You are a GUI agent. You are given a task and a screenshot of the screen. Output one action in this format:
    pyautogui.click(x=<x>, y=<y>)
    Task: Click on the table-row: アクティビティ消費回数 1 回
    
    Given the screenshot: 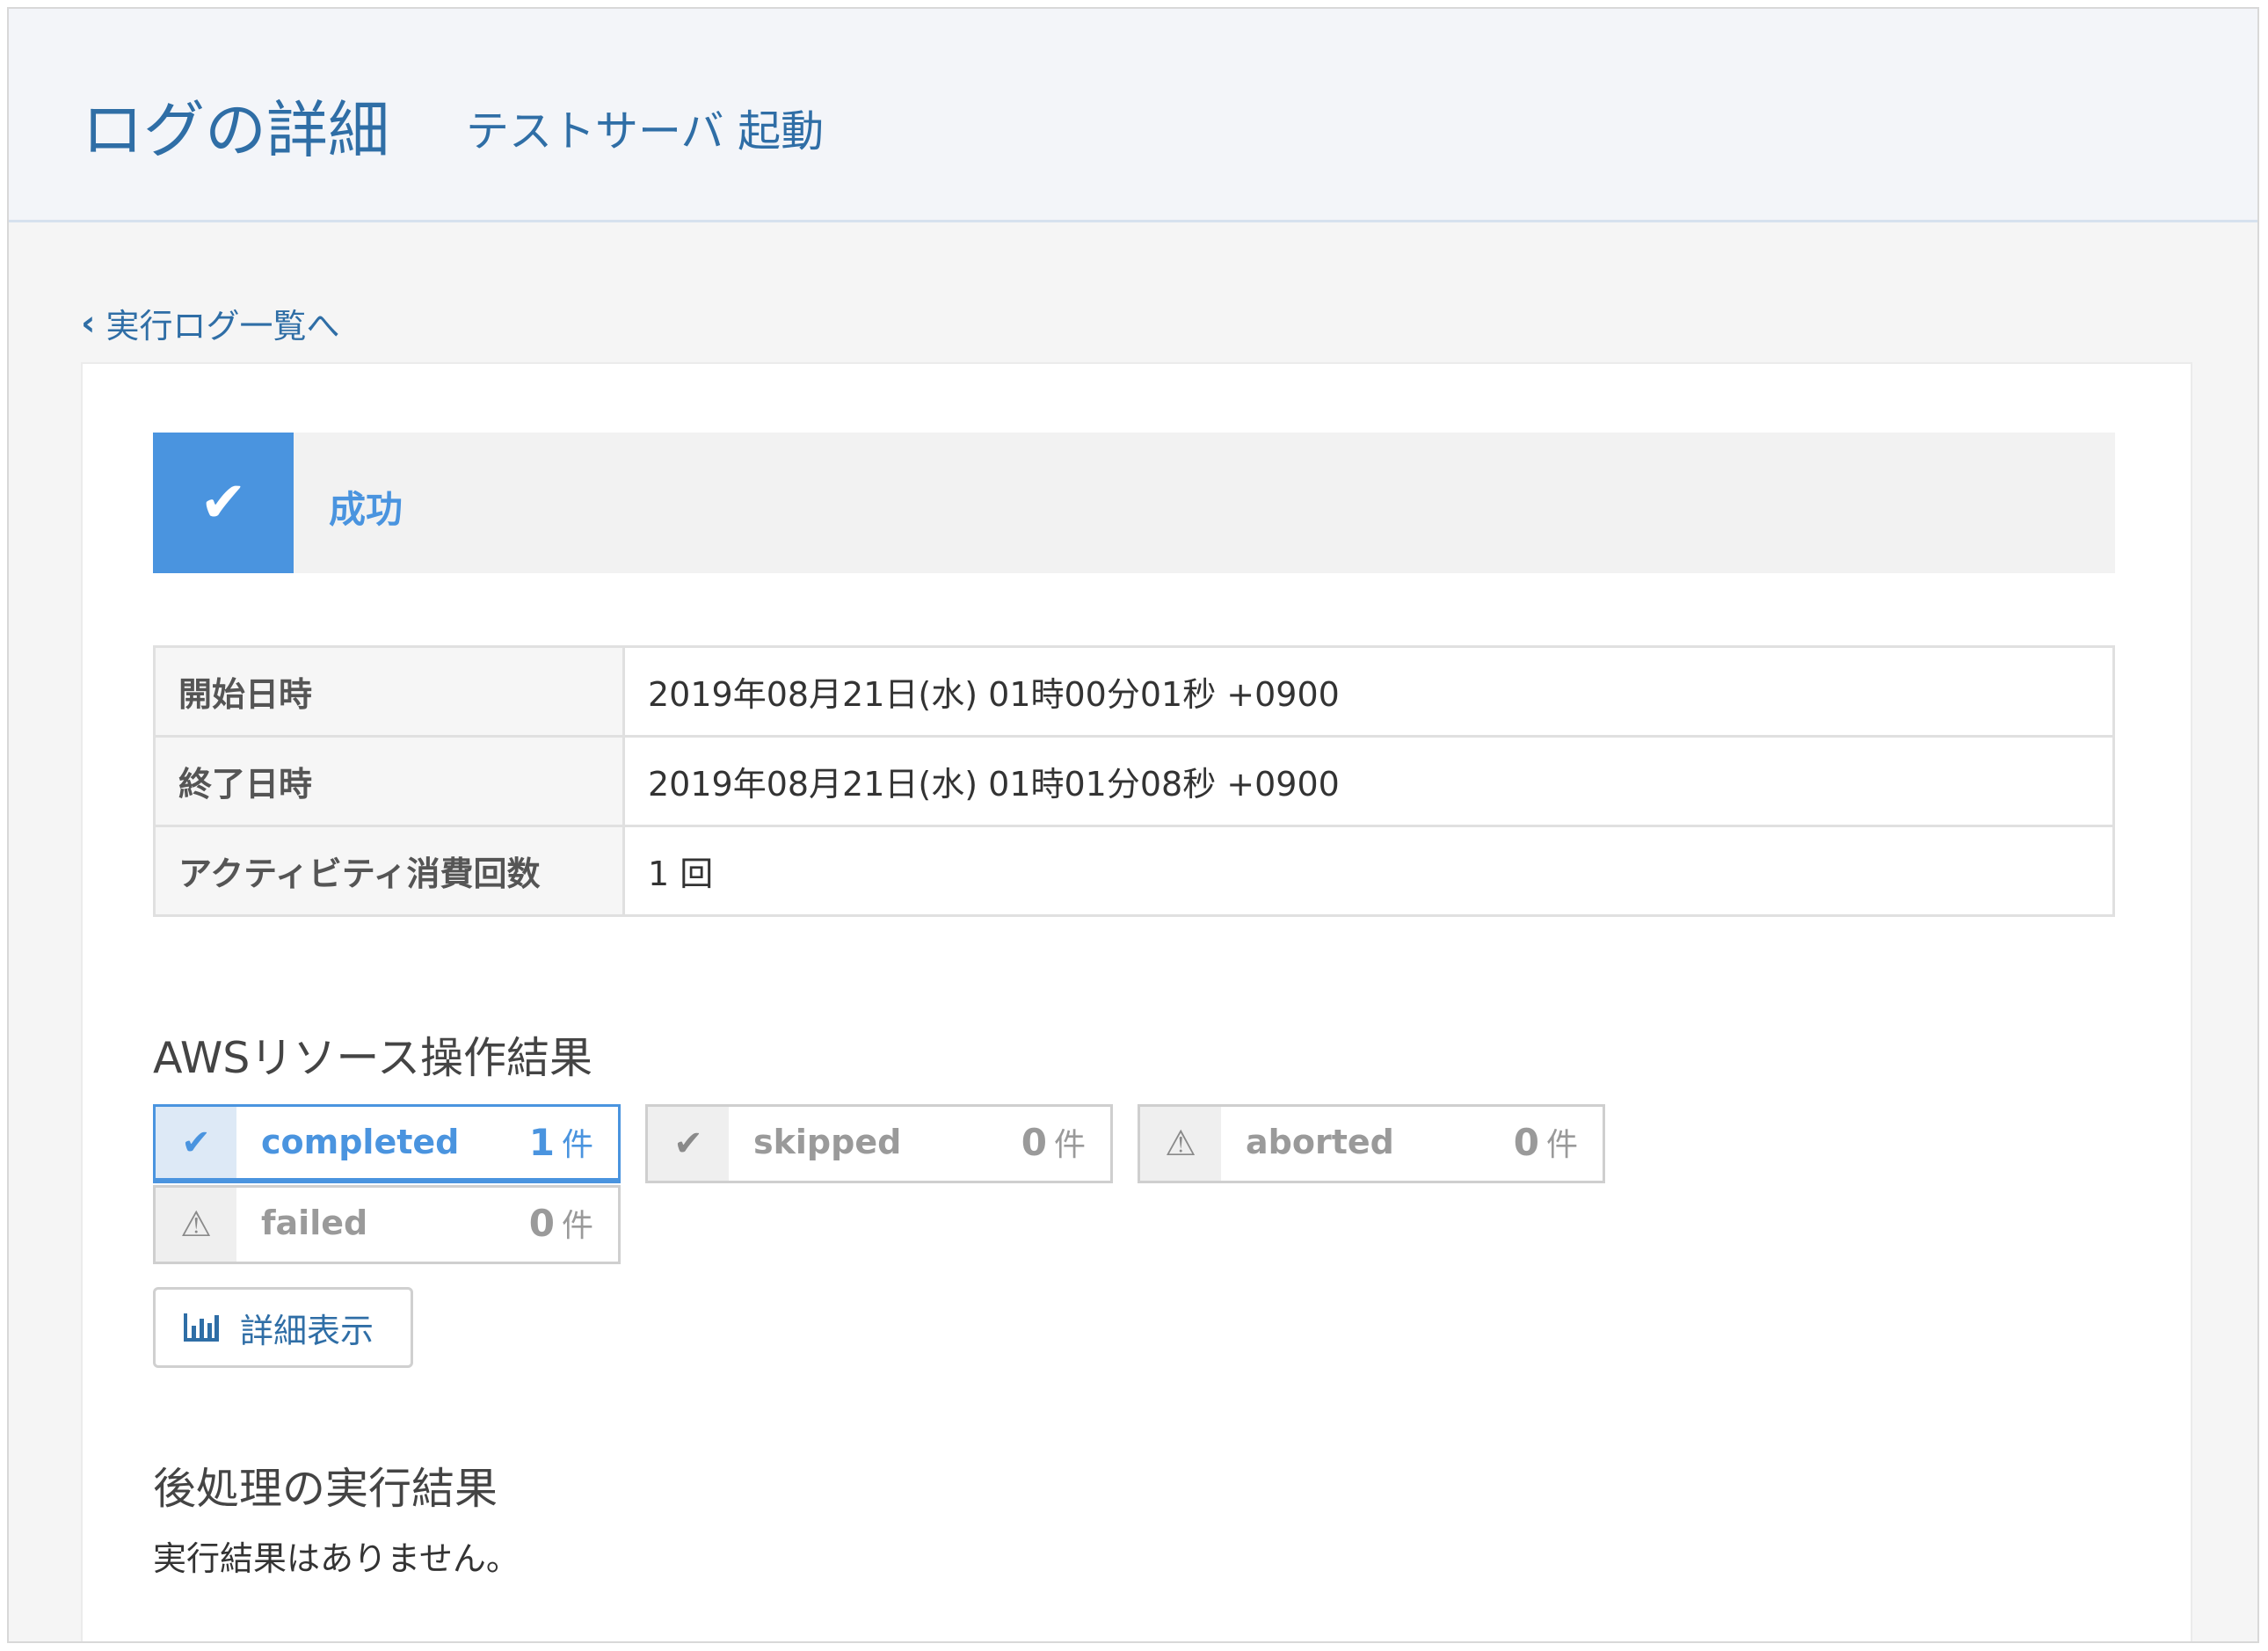 What is the action you would take?
    pyautogui.click(x=1134, y=871)
    